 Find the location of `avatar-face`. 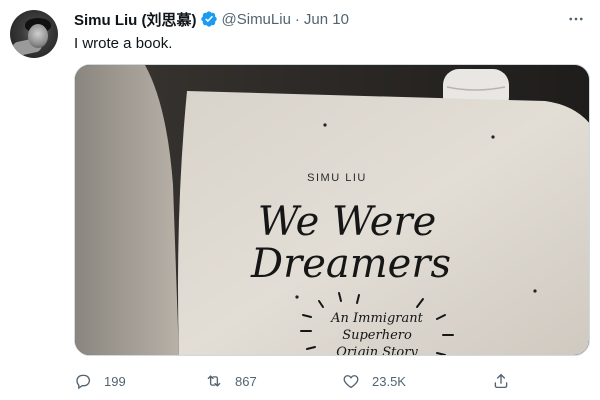

avatar-face is located at coordinates (38, 36).